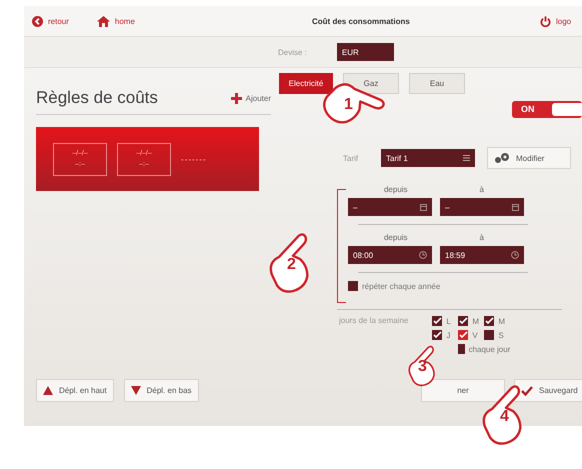  Describe the element at coordinates (50, 21) in the screenshot. I see `back-link: retour` at that location.